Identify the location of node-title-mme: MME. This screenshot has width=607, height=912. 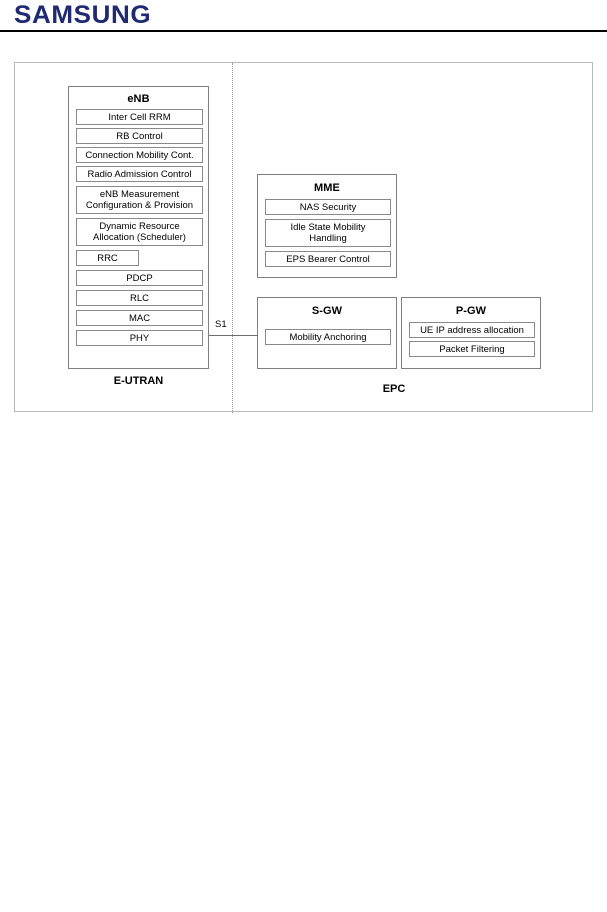
(327, 188).